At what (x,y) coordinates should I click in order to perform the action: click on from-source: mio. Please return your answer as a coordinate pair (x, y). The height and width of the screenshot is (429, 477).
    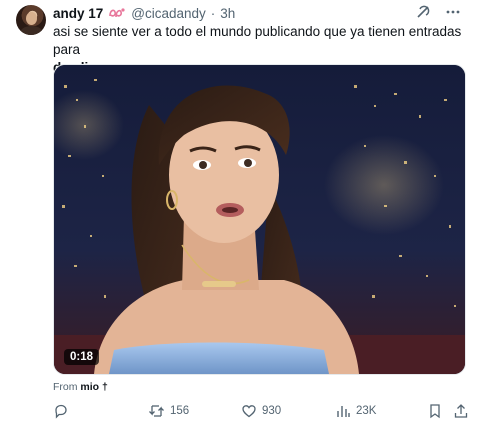
    Looking at the image, I should click on (89, 387).